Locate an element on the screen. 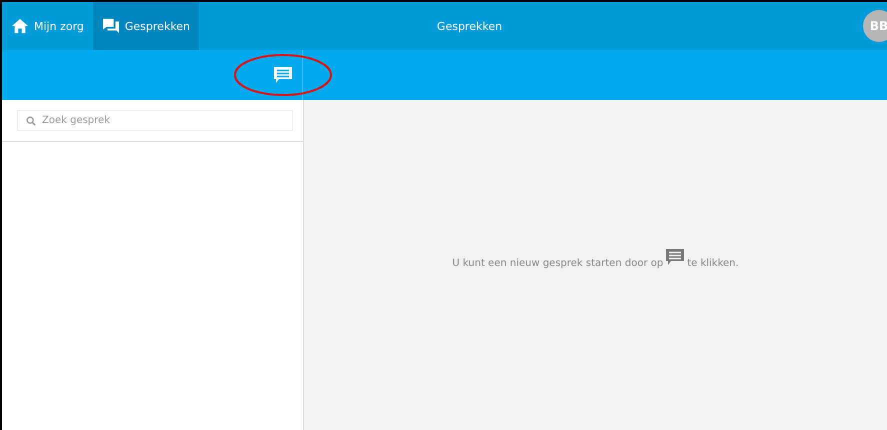 The width and height of the screenshot is (887, 430). page-title: Gesprekken is located at coordinates (469, 26).